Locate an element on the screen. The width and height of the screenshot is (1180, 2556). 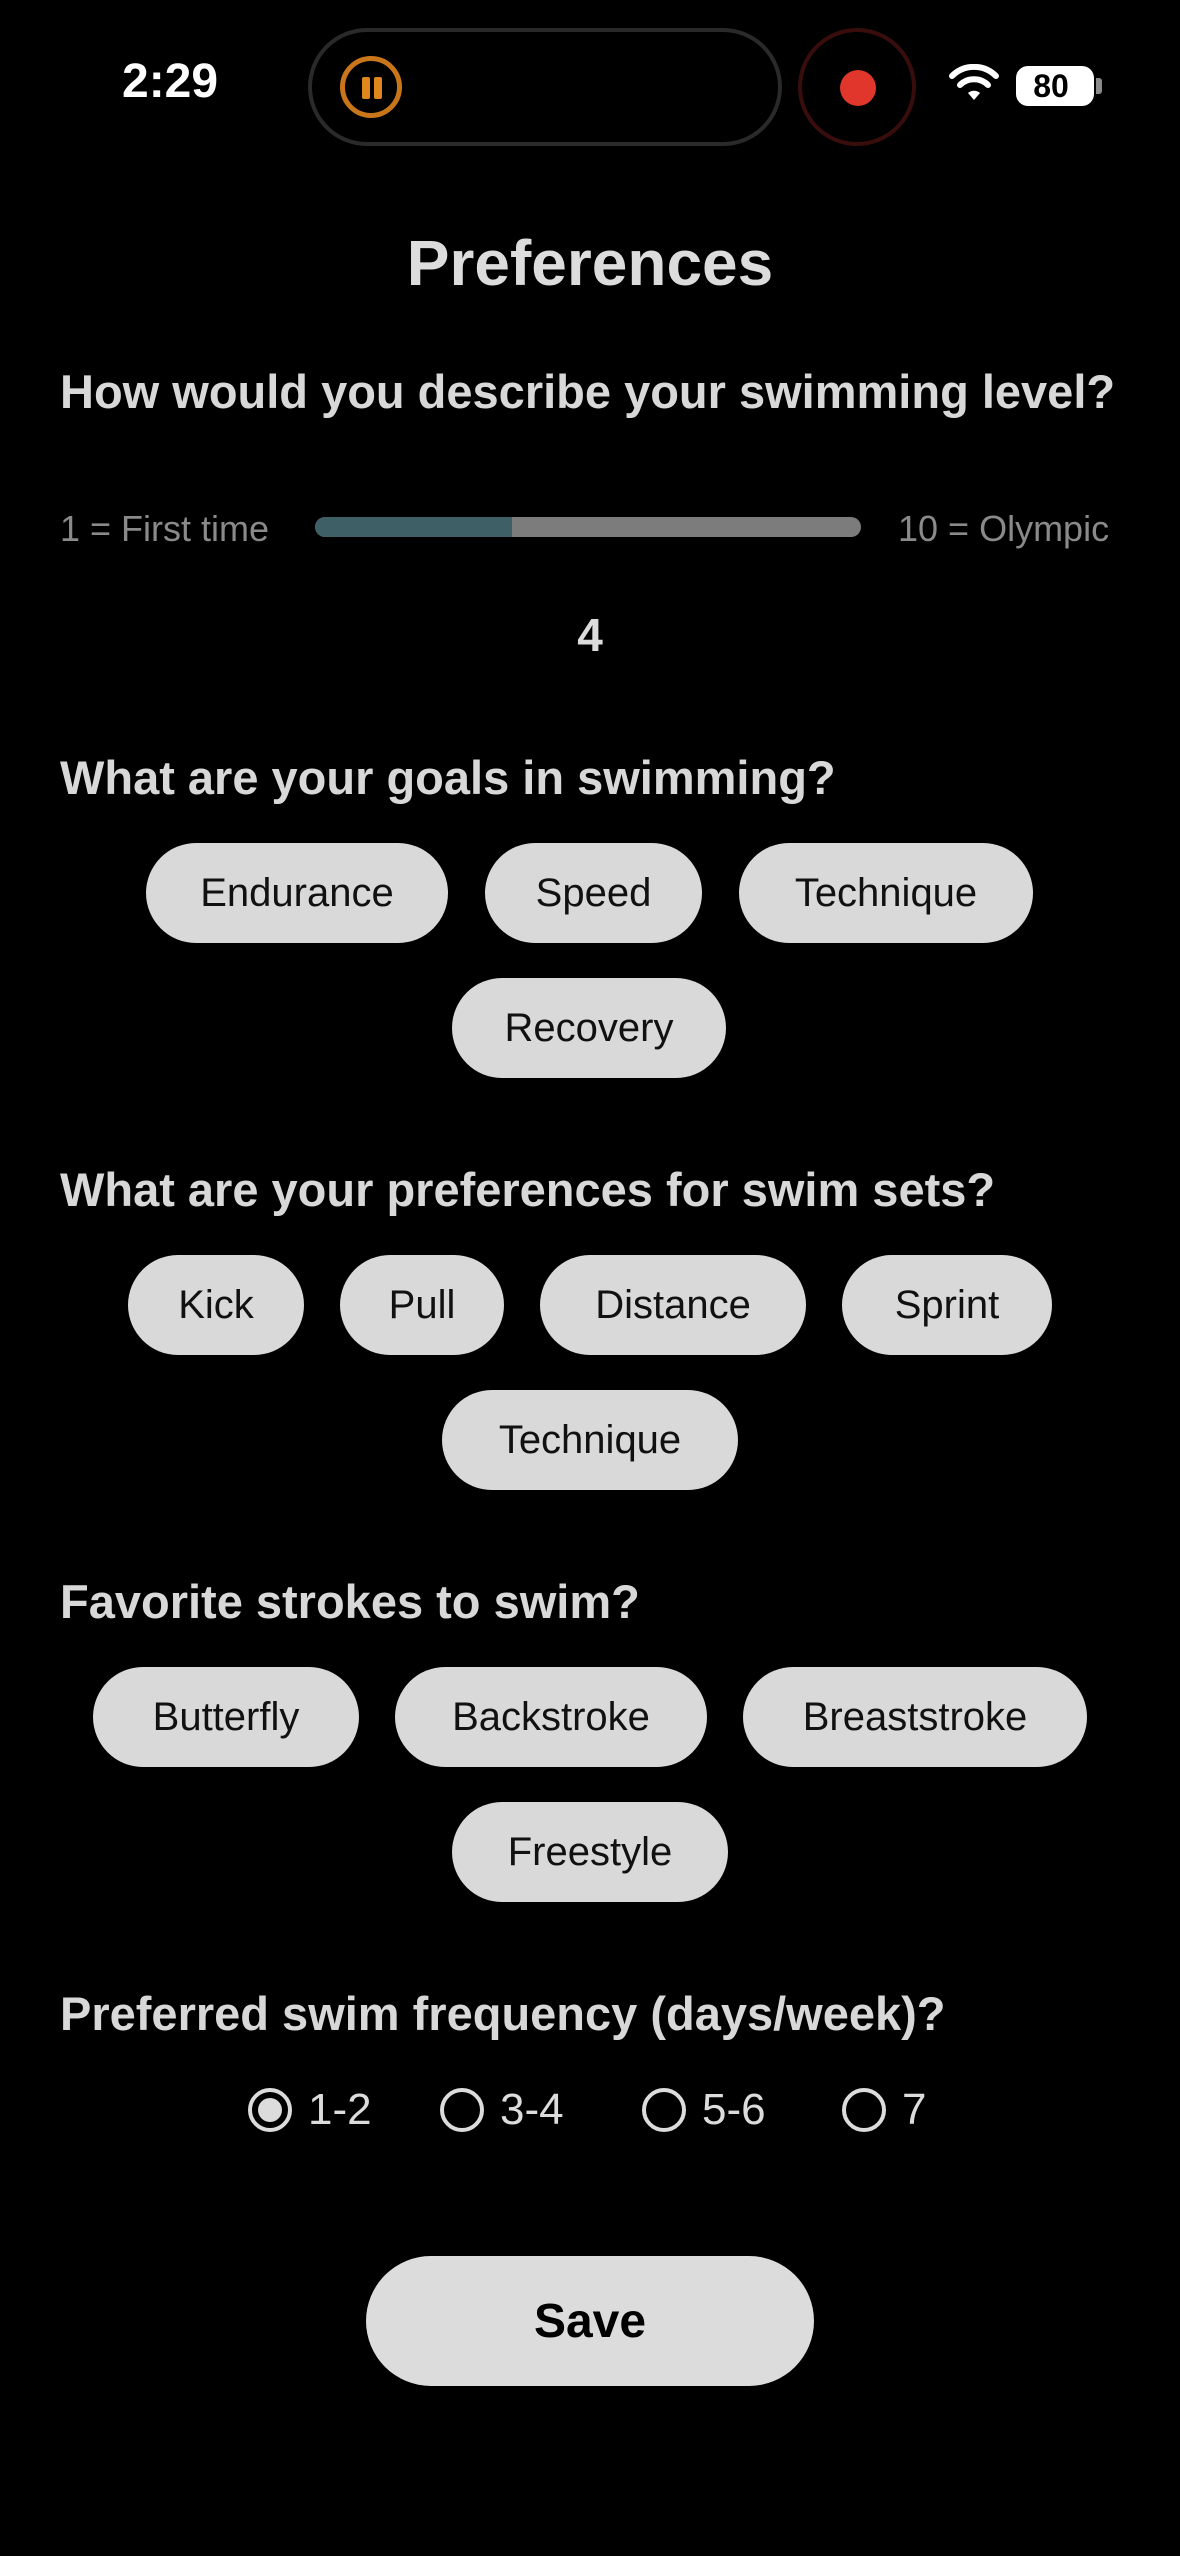
radio-option-5-6: 5-6 is located at coordinates (704, 2110).